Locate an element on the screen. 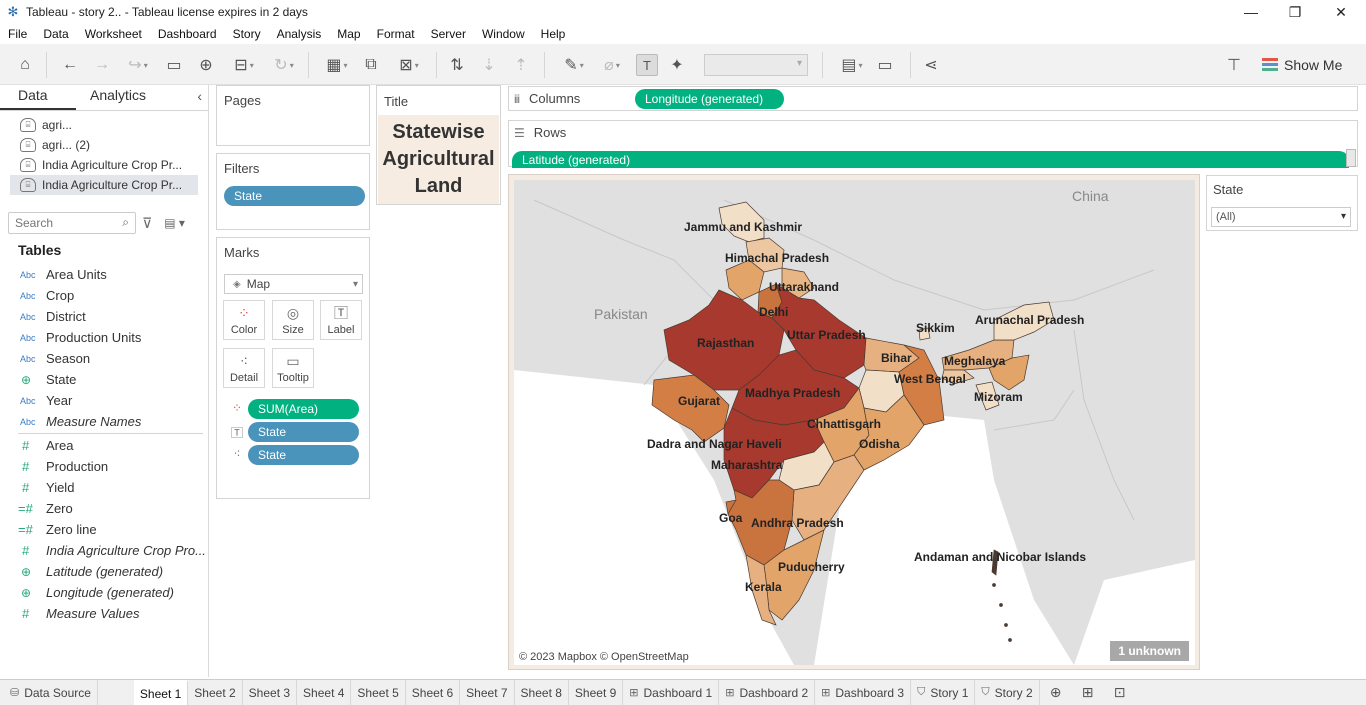 Image resolution: width=1366 pixels, height=705 pixels. pages-card: Pages is located at coordinates (293, 115).